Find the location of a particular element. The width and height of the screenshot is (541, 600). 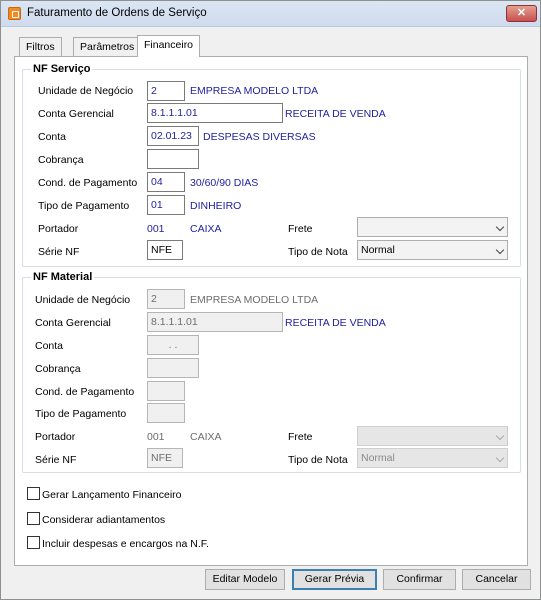

portador-label: Portador is located at coordinates (58, 229).